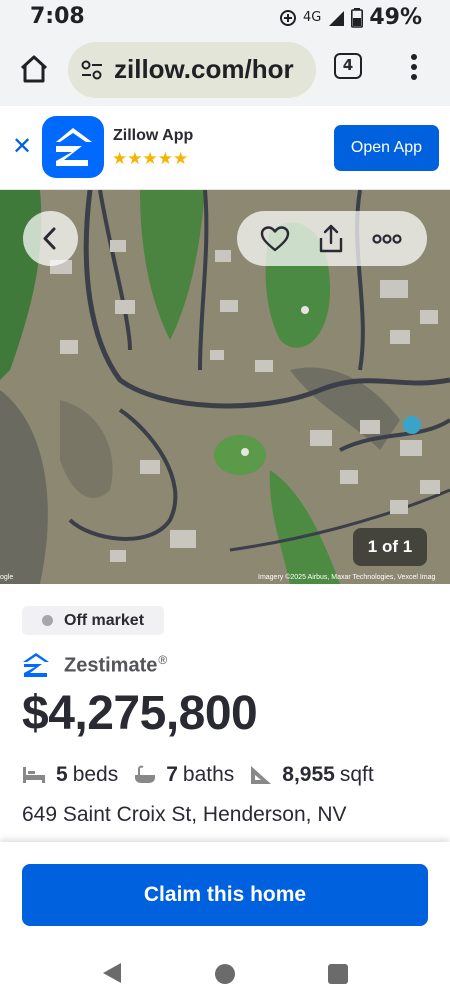 This screenshot has height=1000, width=450. Describe the element at coordinates (62, 774) in the screenshot. I see `beds-value: 5` at that location.